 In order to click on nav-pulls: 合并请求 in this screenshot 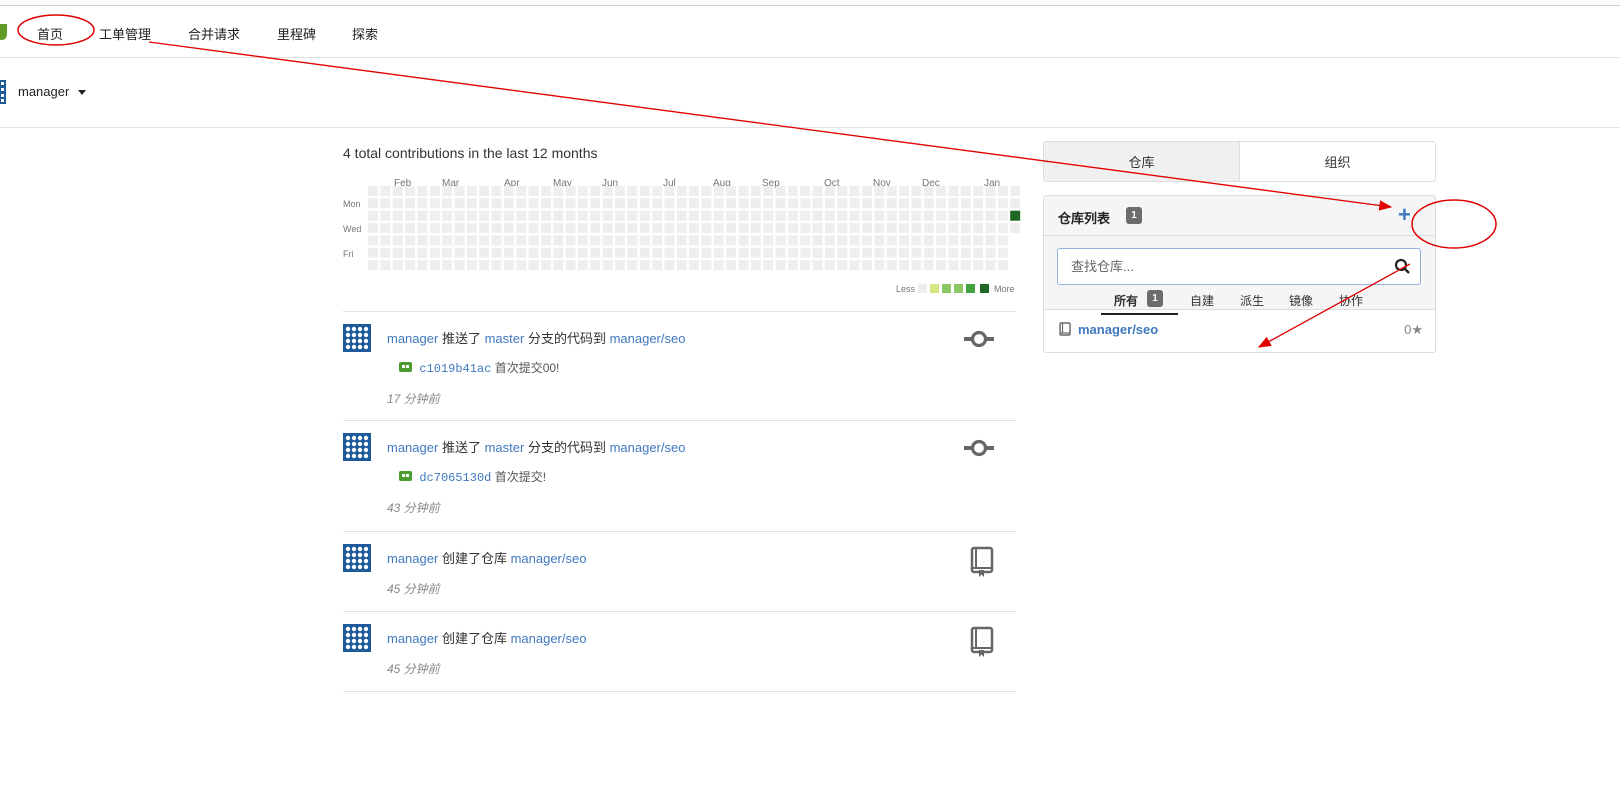, I will do `click(214, 33)`.